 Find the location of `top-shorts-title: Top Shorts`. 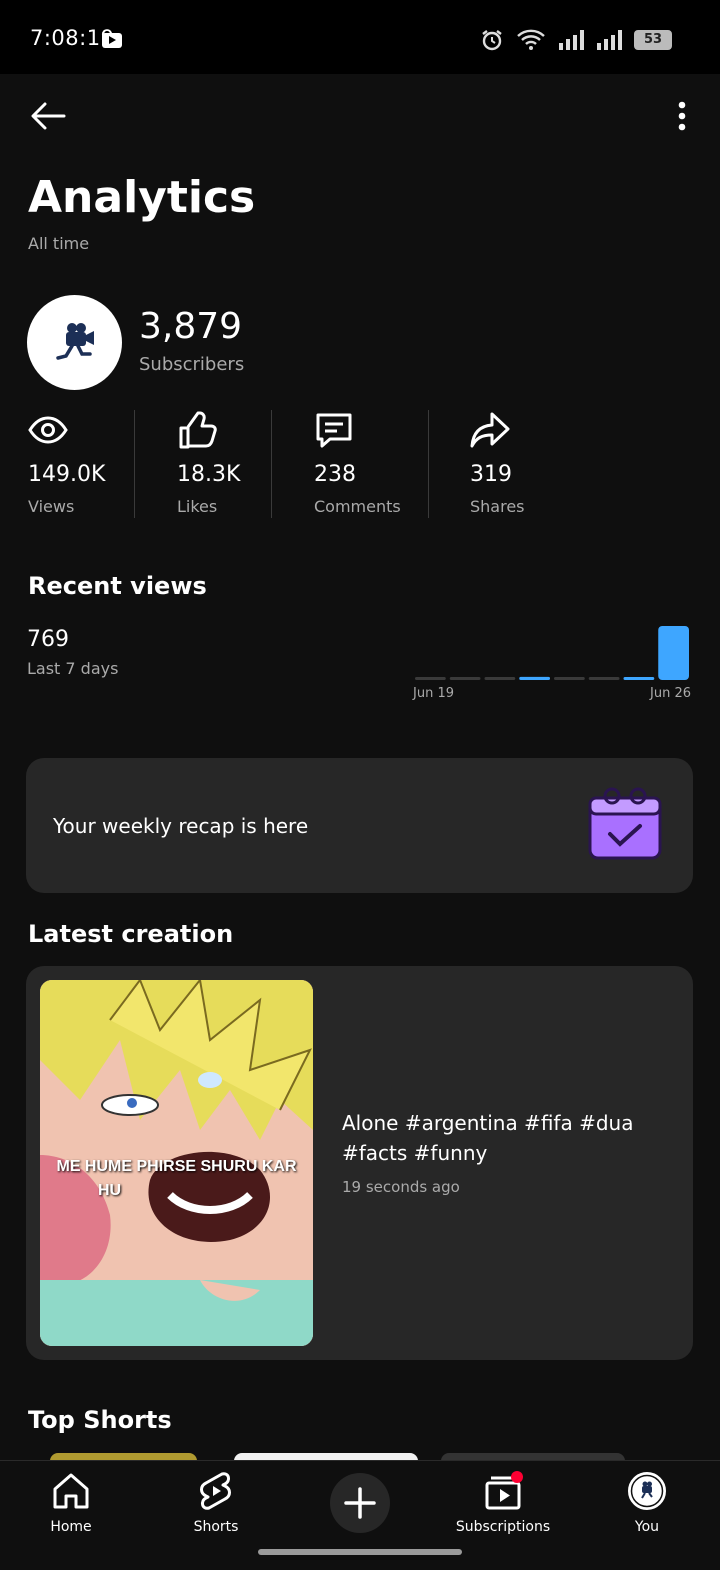

top-shorts-title: Top Shorts is located at coordinates (100, 1420).